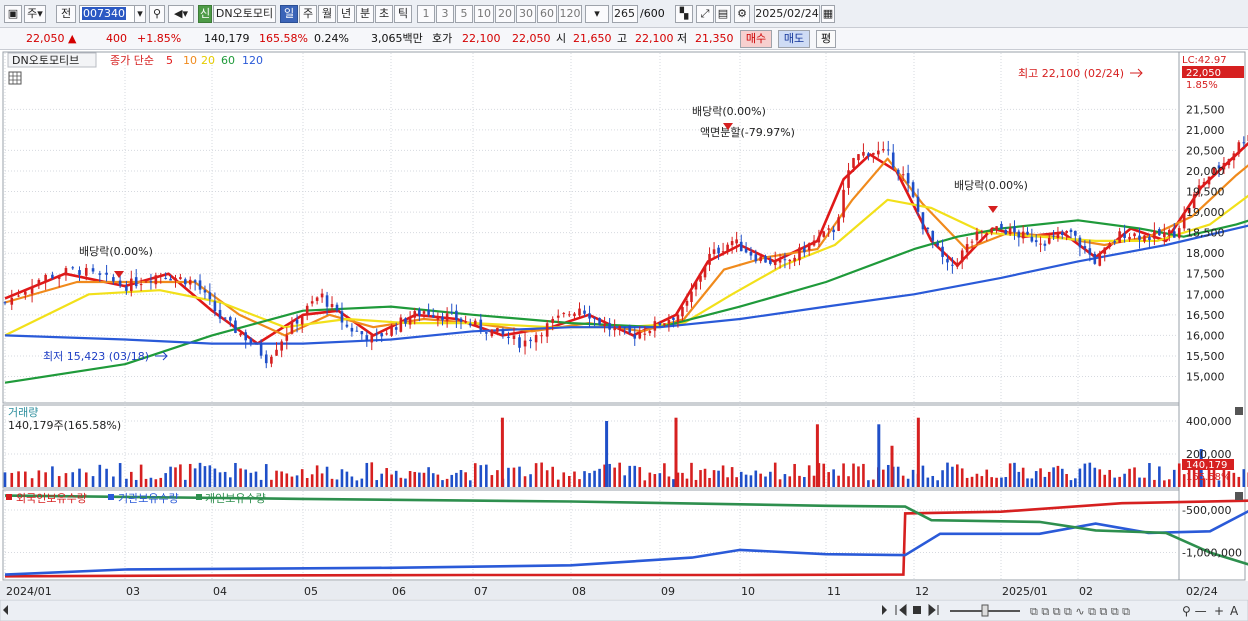 The width and height of the screenshot is (1248, 621). I want to click on interval-20-button: 20, so click(505, 14).